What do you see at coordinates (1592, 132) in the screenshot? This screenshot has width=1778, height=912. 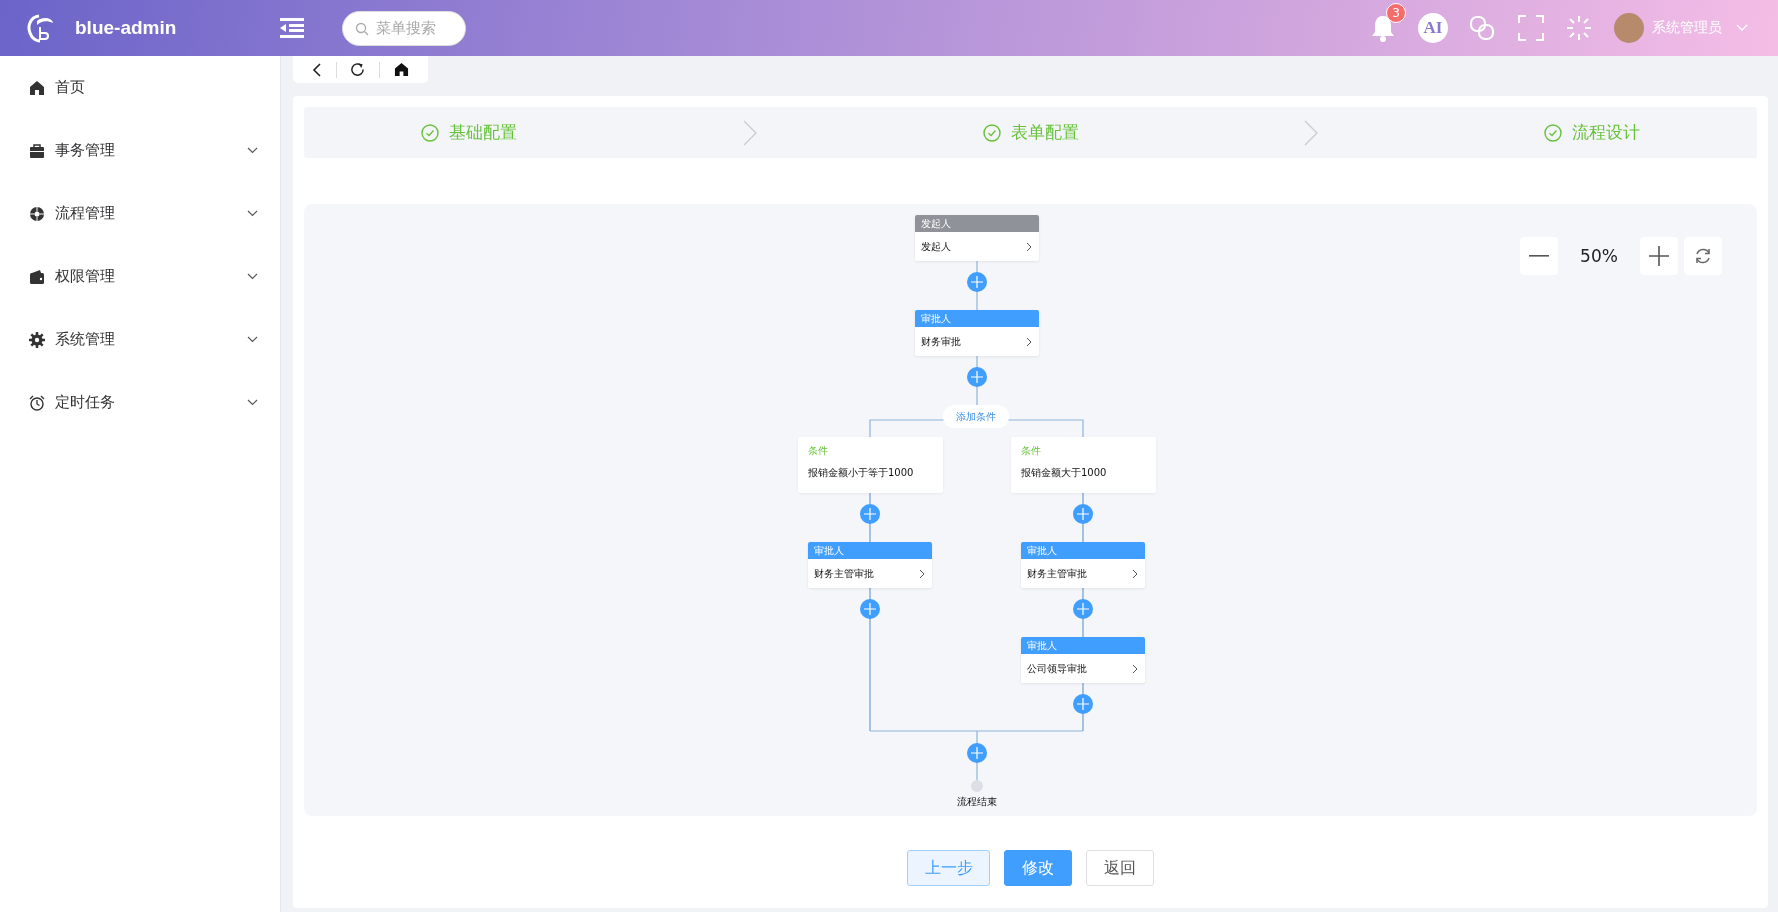 I see `step-item: 流程设计` at bounding box center [1592, 132].